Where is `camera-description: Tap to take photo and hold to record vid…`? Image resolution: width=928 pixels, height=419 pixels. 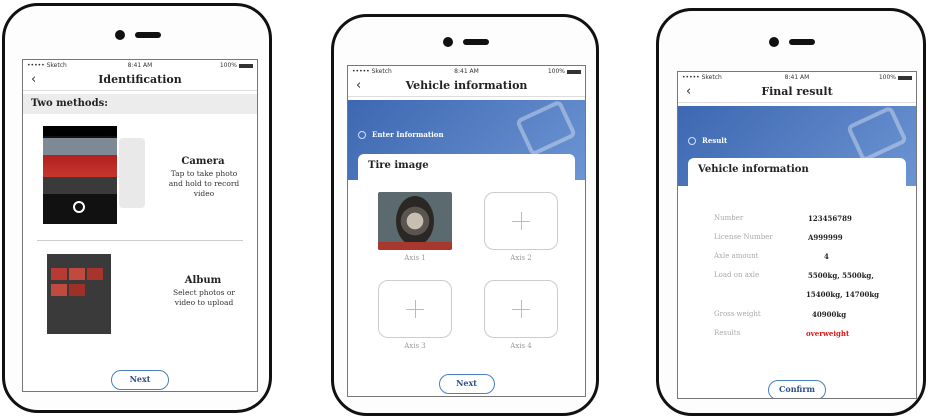 camera-description: Tap to take photo and hold to record vid… is located at coordinates (204, 183).